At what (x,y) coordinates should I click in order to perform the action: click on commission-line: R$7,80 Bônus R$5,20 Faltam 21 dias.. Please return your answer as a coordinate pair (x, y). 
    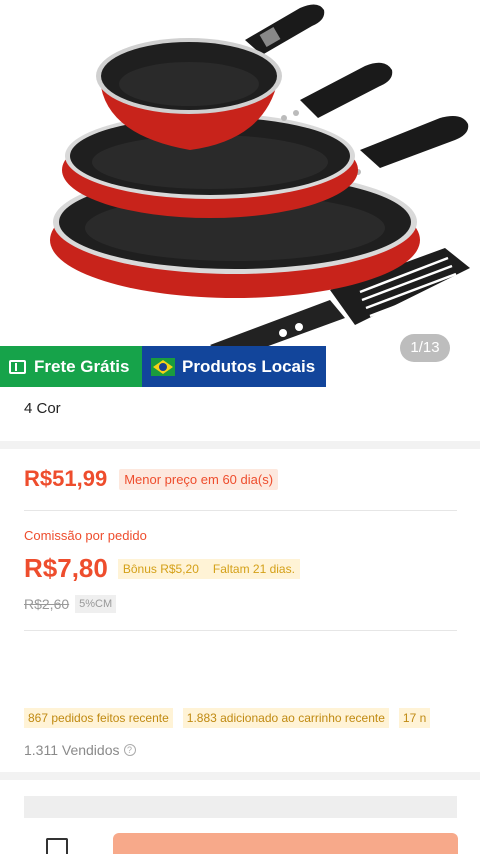
    Looking at the image, I should click on (162, 568).